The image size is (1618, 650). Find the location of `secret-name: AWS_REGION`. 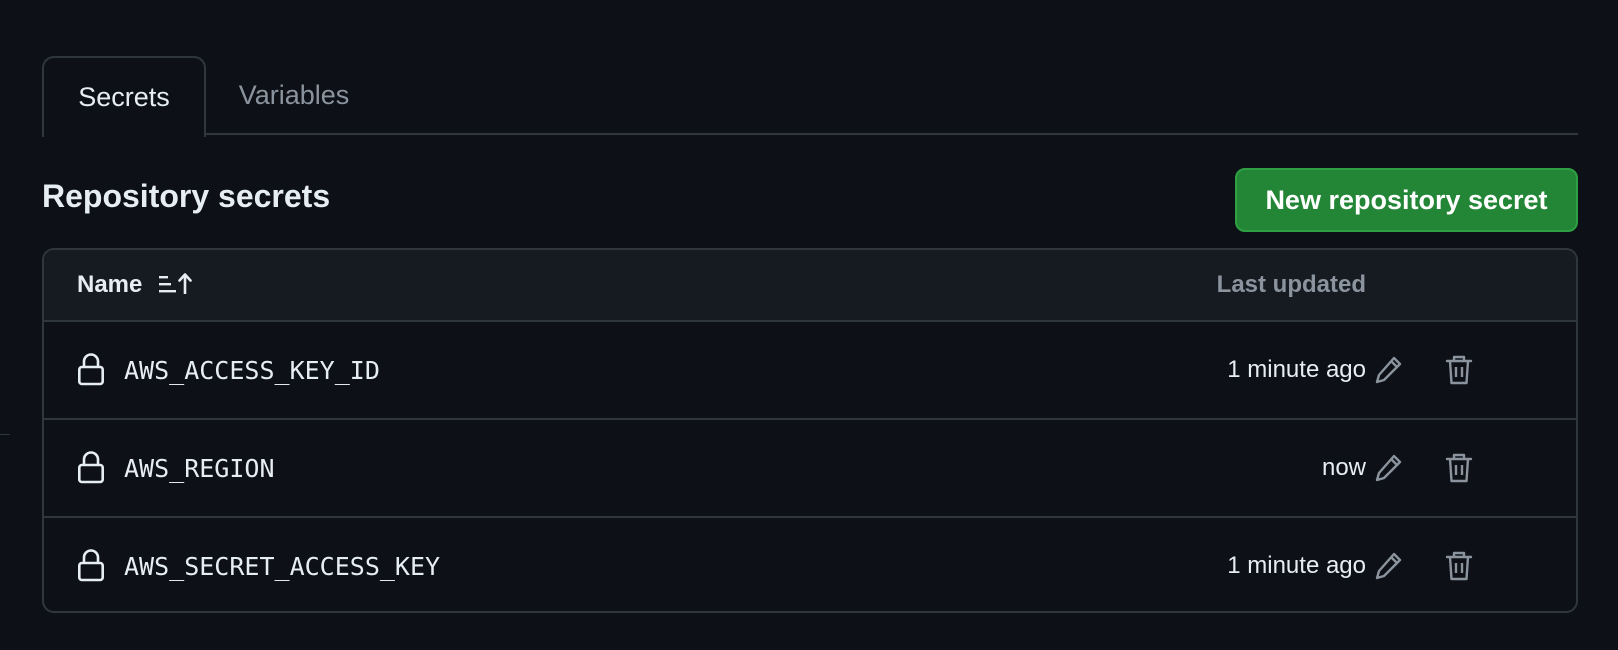

secret-name: AWS_REGION is located at coordinates (199, 468).